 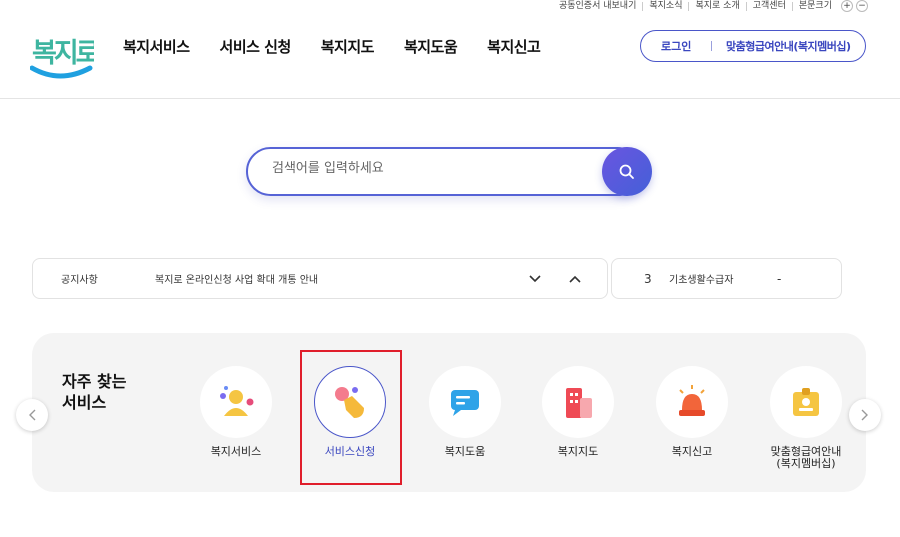 What do you see at coordinates (847, 6) in the screenshot?
I see `zoom-in-button: +` at bounding box center [847, 6].